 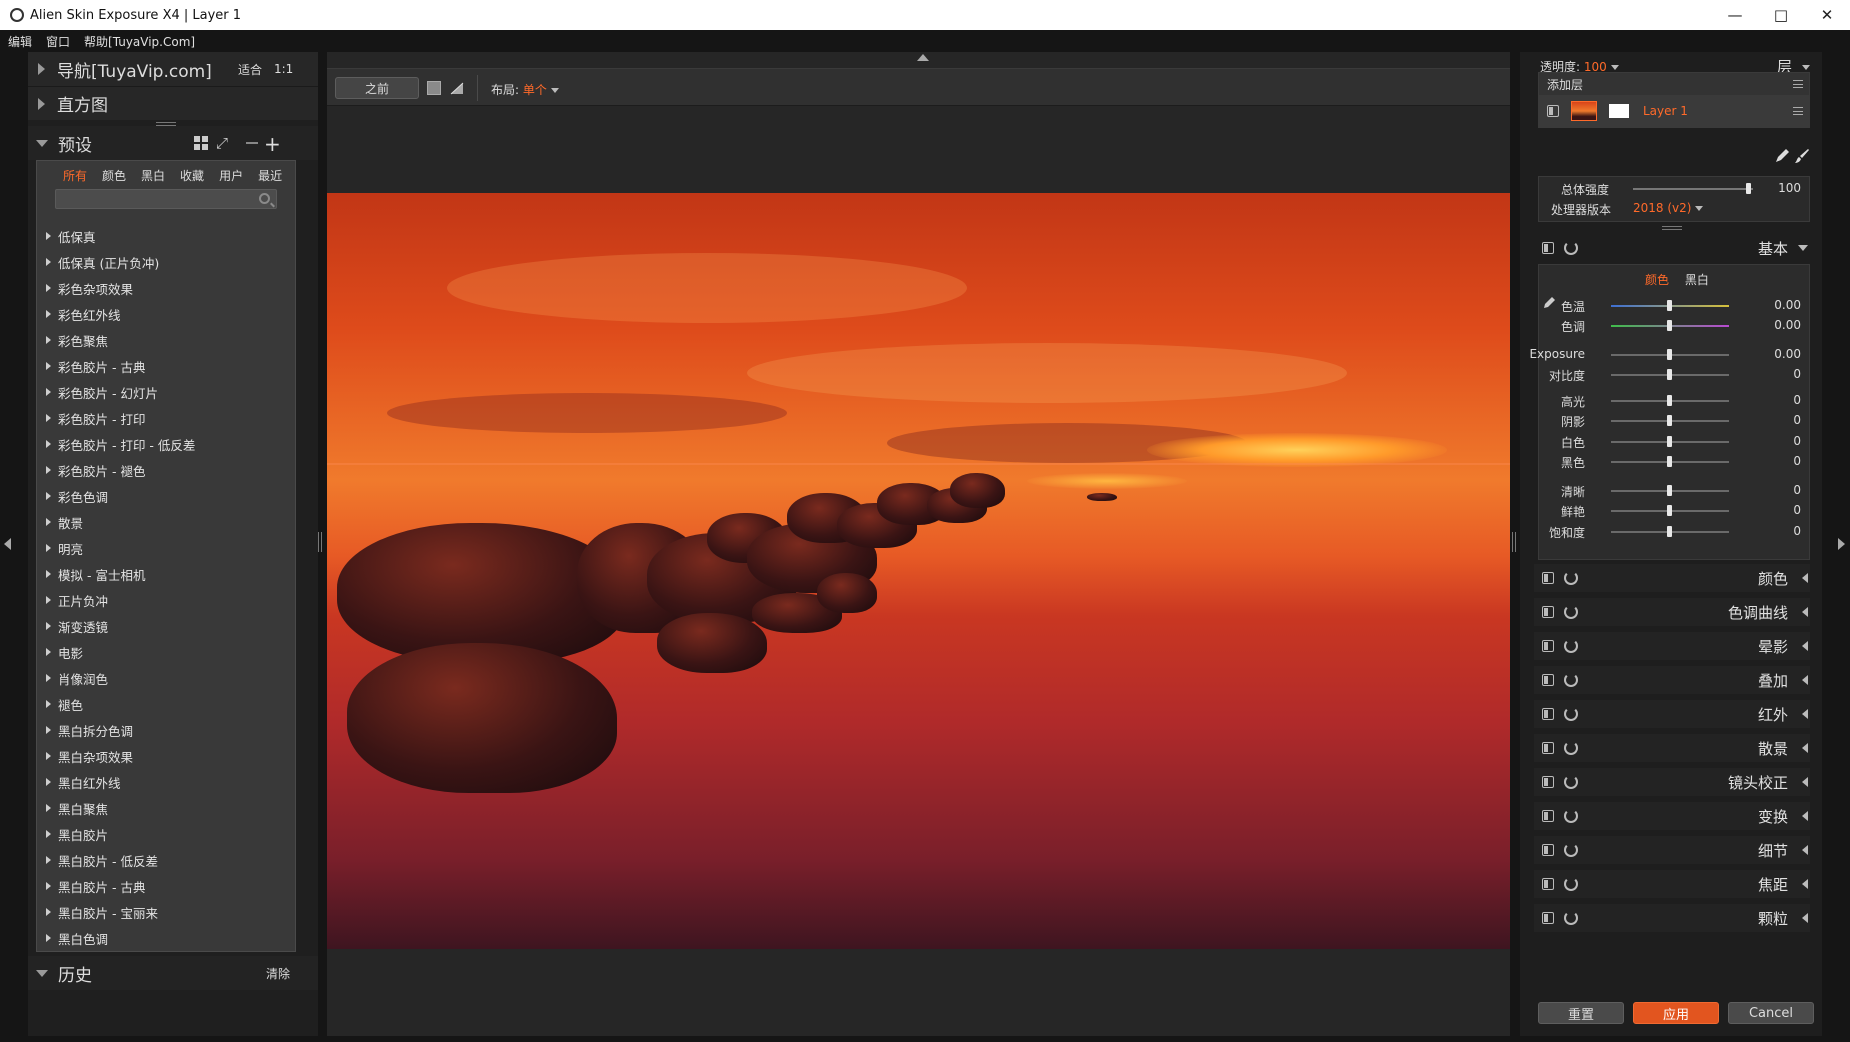 I want to click on preset-item: 黑白拆分色调, so click(x=166, y=730).